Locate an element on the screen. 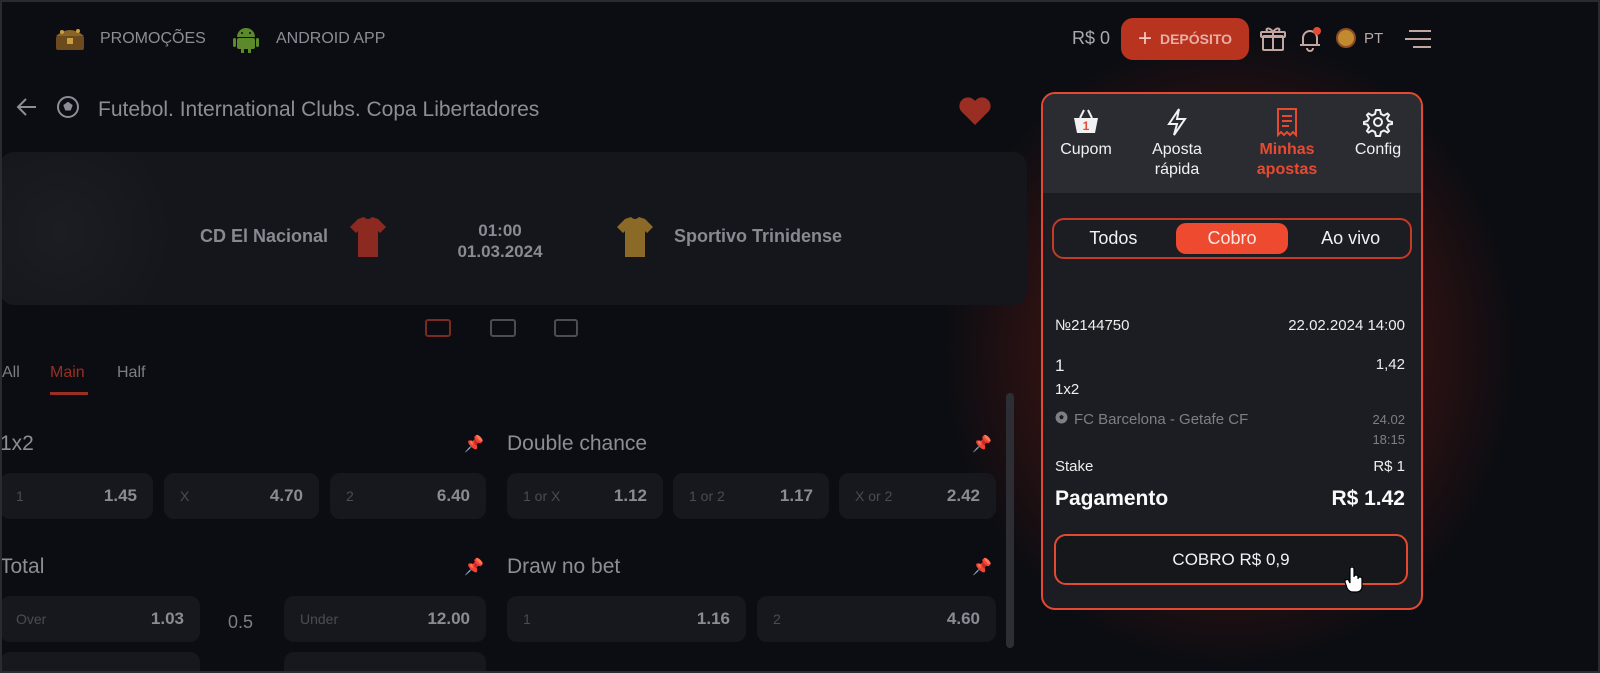  bet-event-date: 24.02 is located at coordinates (1388, 419).